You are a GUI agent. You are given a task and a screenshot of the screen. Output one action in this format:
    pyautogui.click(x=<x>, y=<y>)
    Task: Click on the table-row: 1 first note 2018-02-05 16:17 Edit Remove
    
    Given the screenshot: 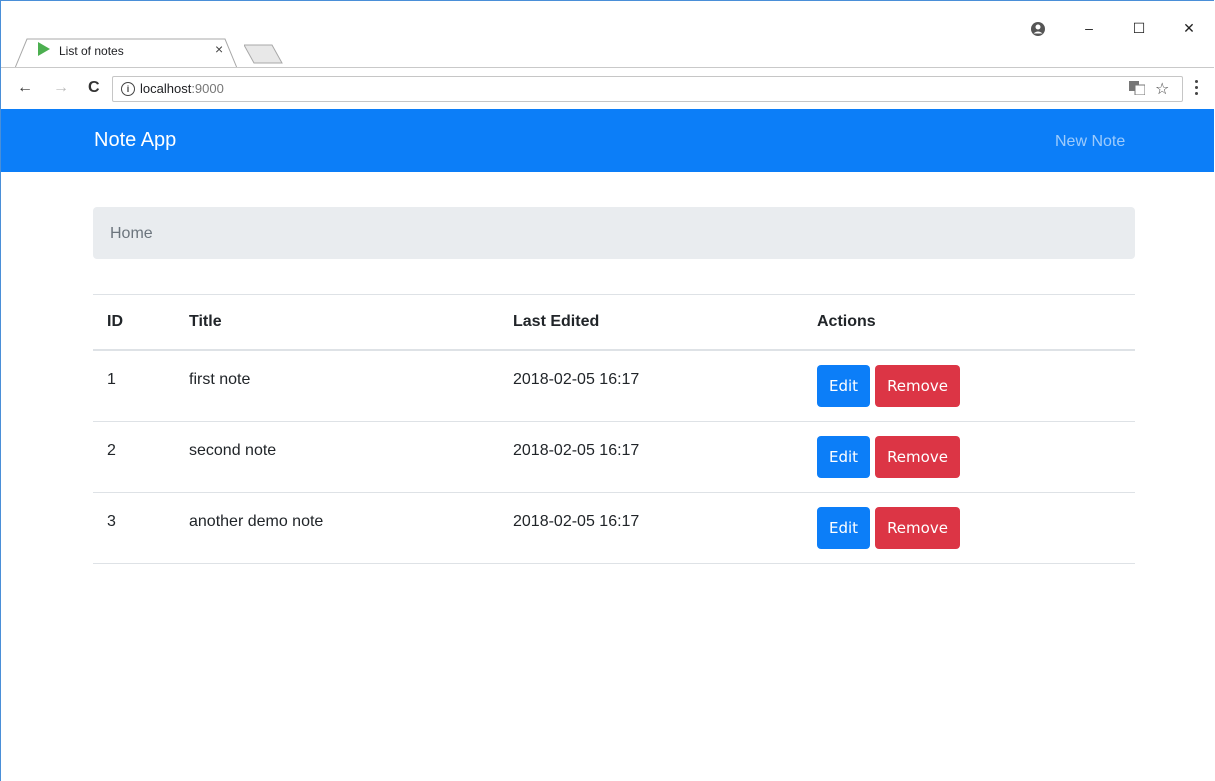 What is the action you would take?
    pyautogui.click(x=614, y=386)
    